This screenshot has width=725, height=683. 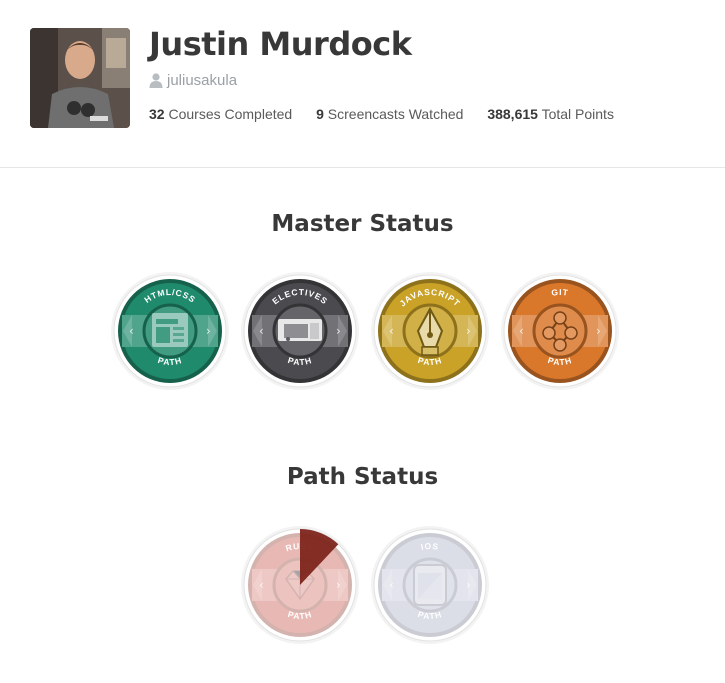 I want to click on html-css-icon, so click(x=170, y=330).